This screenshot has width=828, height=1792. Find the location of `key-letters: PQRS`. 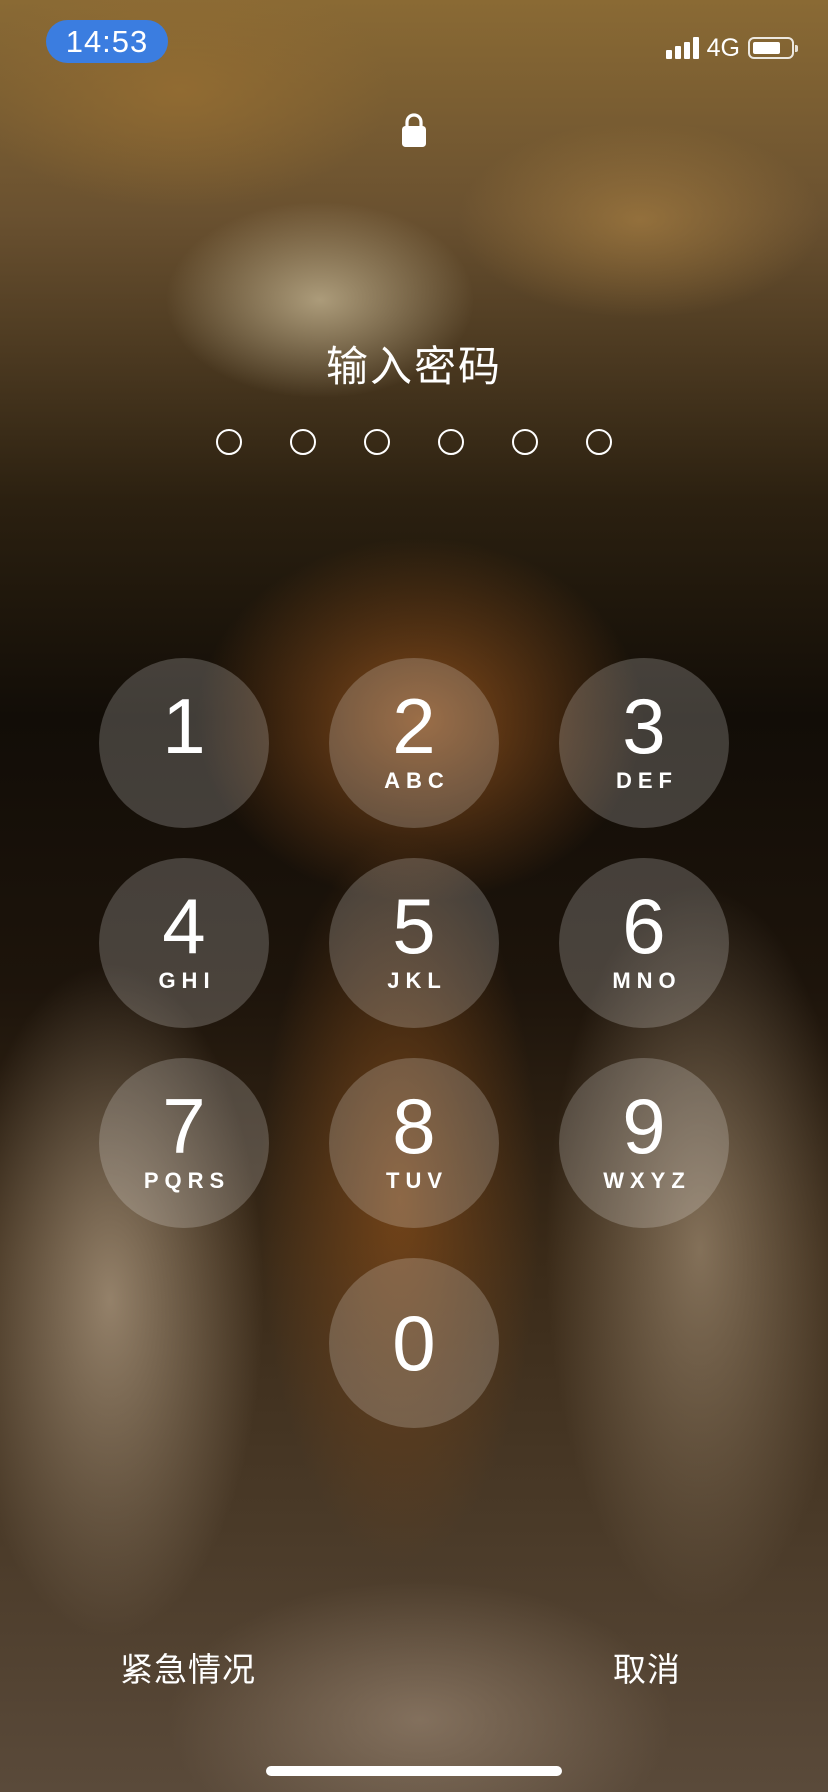

key-letters: PQRS is located at coordinates (187, 1180).